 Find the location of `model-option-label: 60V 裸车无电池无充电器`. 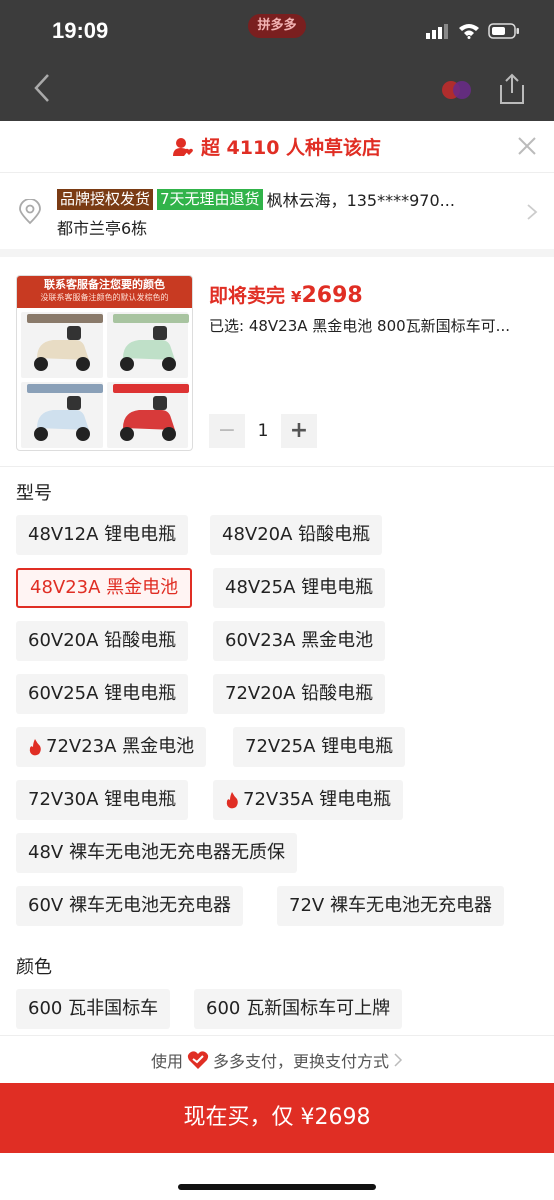

model-option-label: 60V 裸车无电池无充电器 is located at coordinates (129, 905).